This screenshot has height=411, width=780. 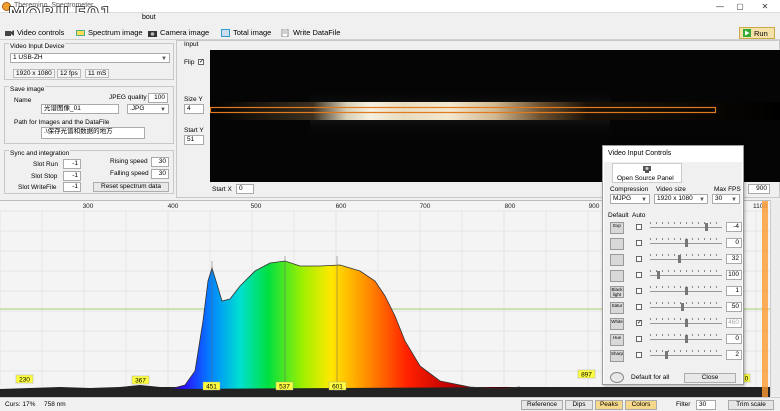 What do you see at coordinates (245, 189) in the screenshot?
I see `start-x-input: 0` at bounding box center [245, 189].